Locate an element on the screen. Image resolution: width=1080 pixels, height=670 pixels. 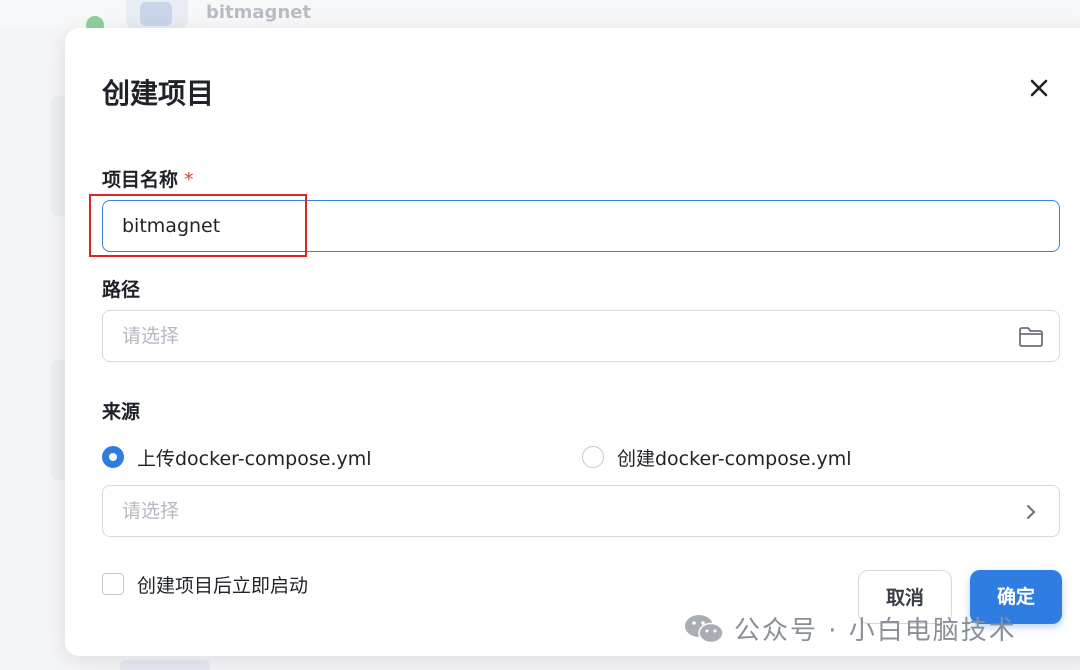
close-icon is located at coordinates (1039, 88).